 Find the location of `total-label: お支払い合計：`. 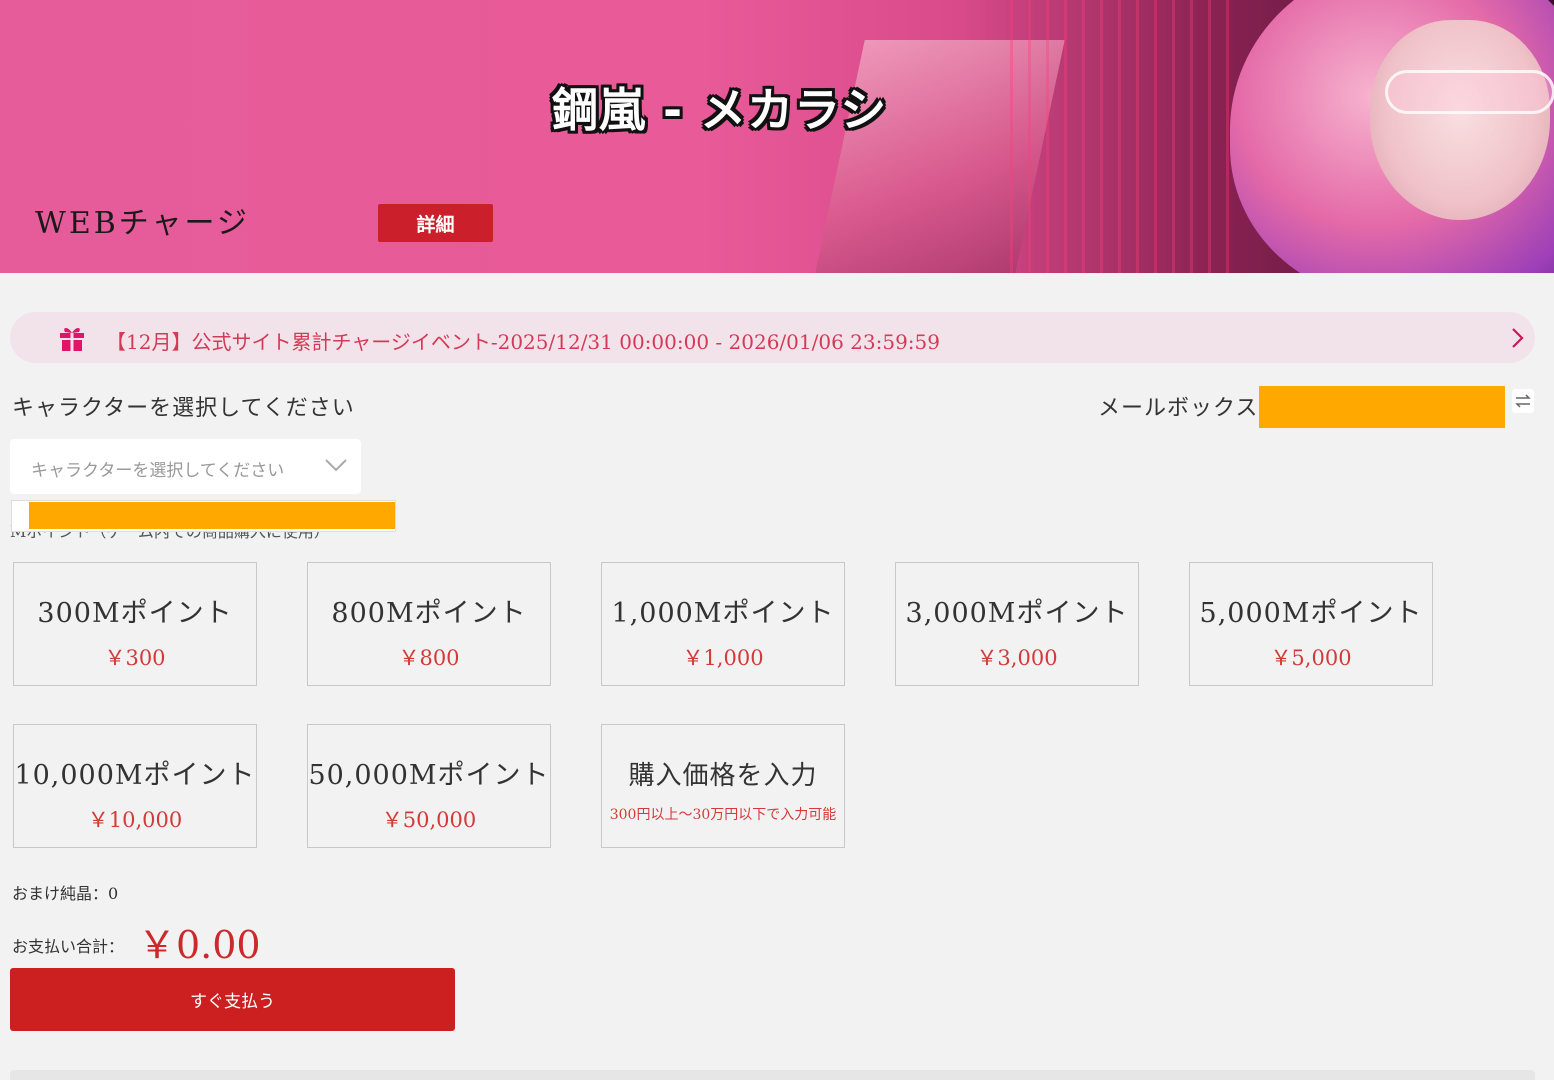

total-label: お支払い合計： is located at coordinates (68, 946).